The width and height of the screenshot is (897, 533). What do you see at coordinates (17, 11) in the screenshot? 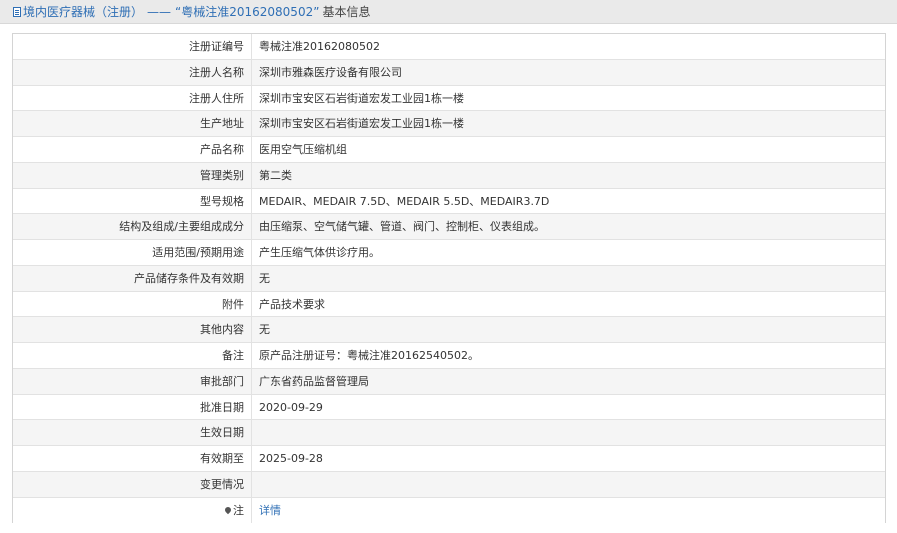
I see `document-icon` at bounding box center [17, 11].